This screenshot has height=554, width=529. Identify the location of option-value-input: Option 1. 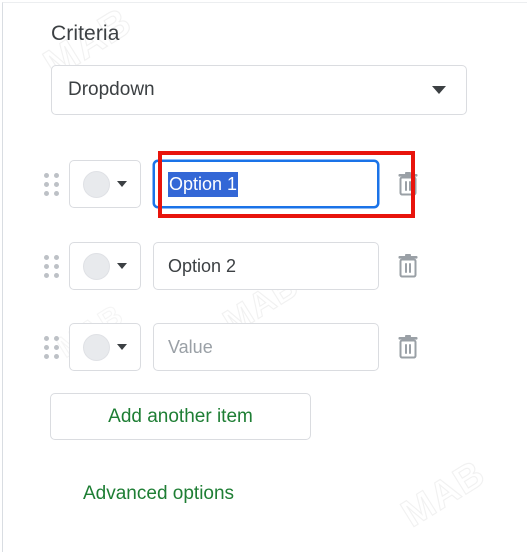
(266, 184).